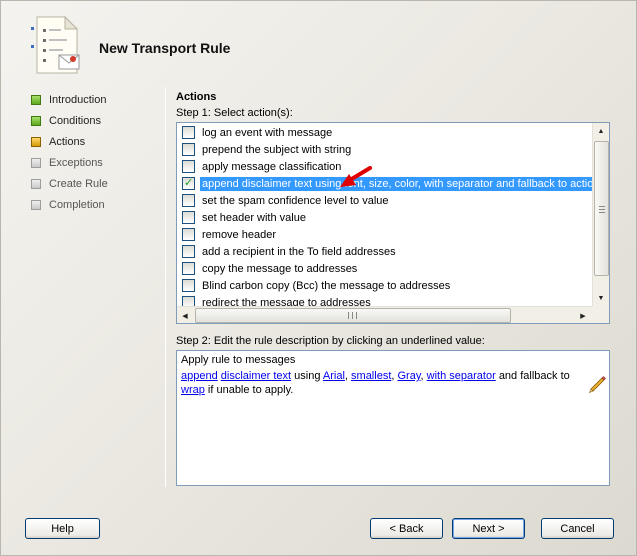  I want to click on action-item: set the spam confidence level to value, so click(384, 200).